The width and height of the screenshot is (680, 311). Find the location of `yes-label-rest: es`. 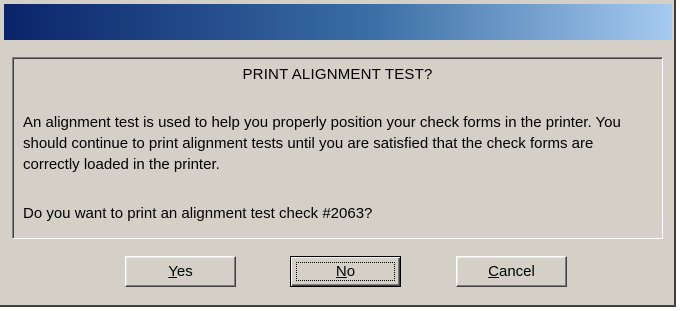

yes-label-rest: es is located at coordinates (184, 271).